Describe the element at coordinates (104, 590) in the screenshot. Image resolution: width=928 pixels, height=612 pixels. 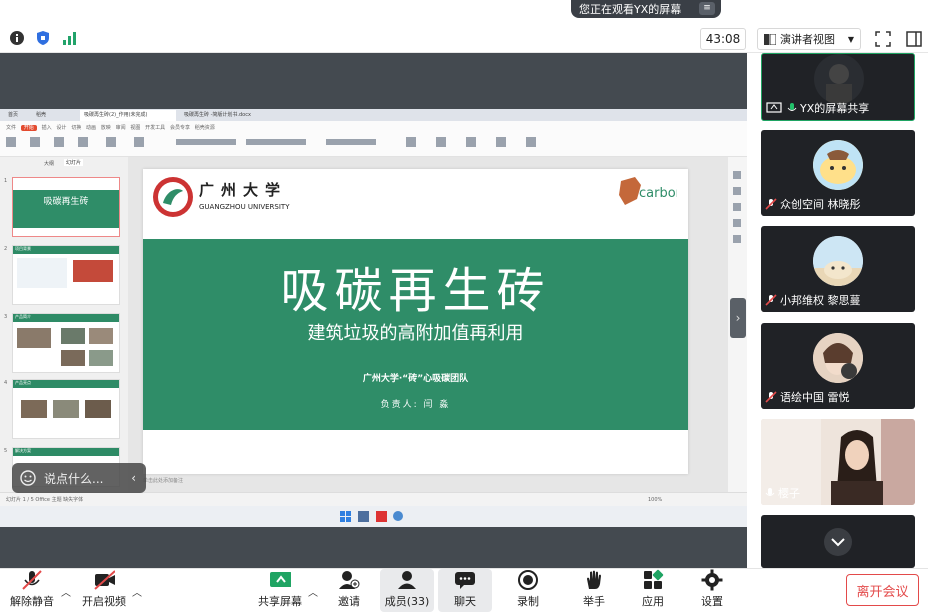
I see `start-video-button: 开启视频` at that location.